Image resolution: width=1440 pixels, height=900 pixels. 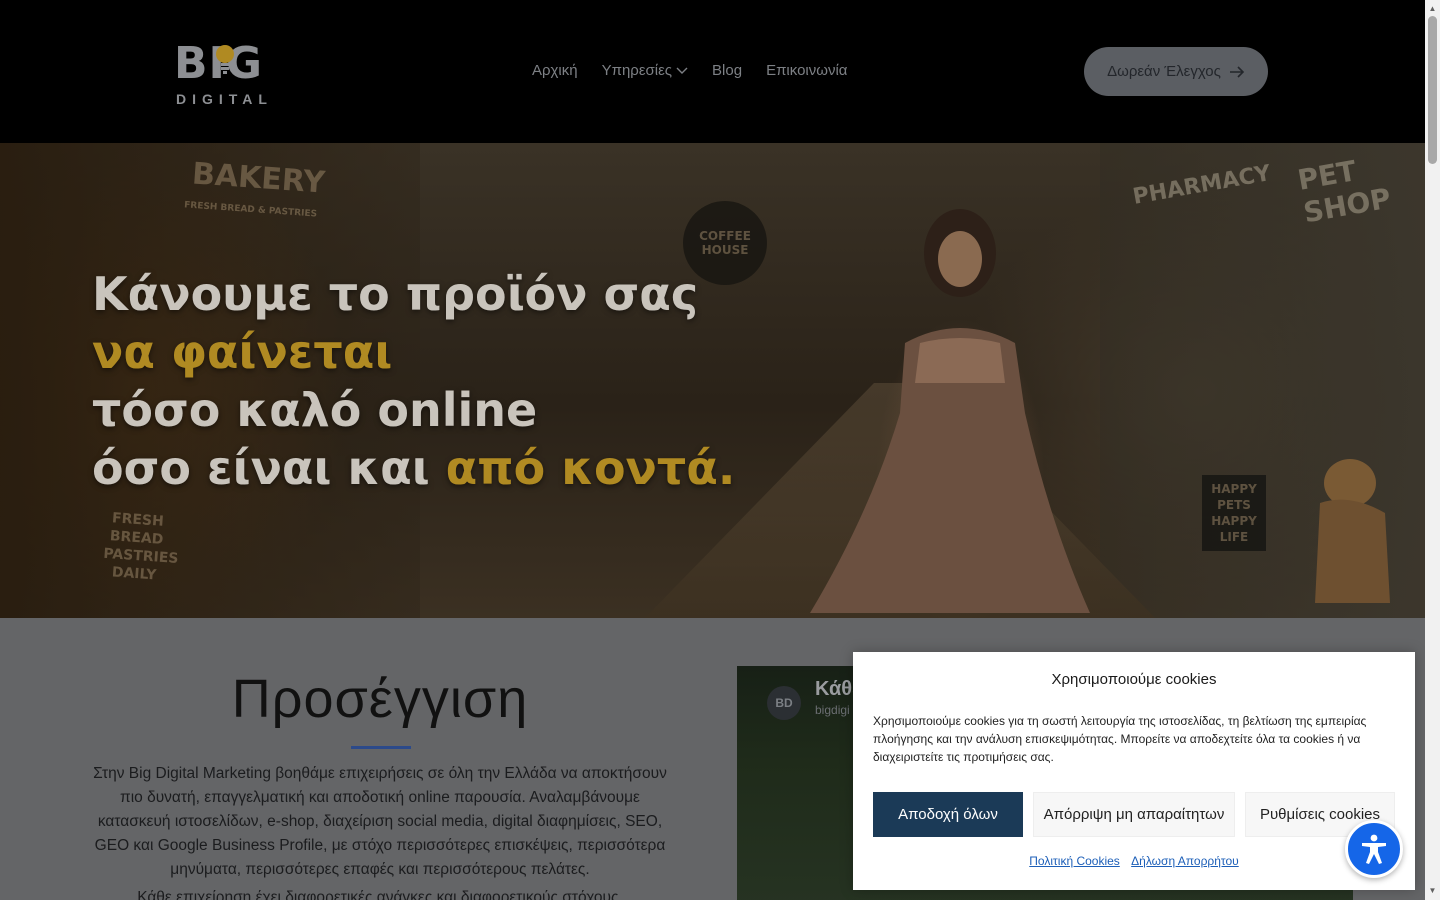 I want to click on channel-avatar: BD, so click(x=784, y=703).